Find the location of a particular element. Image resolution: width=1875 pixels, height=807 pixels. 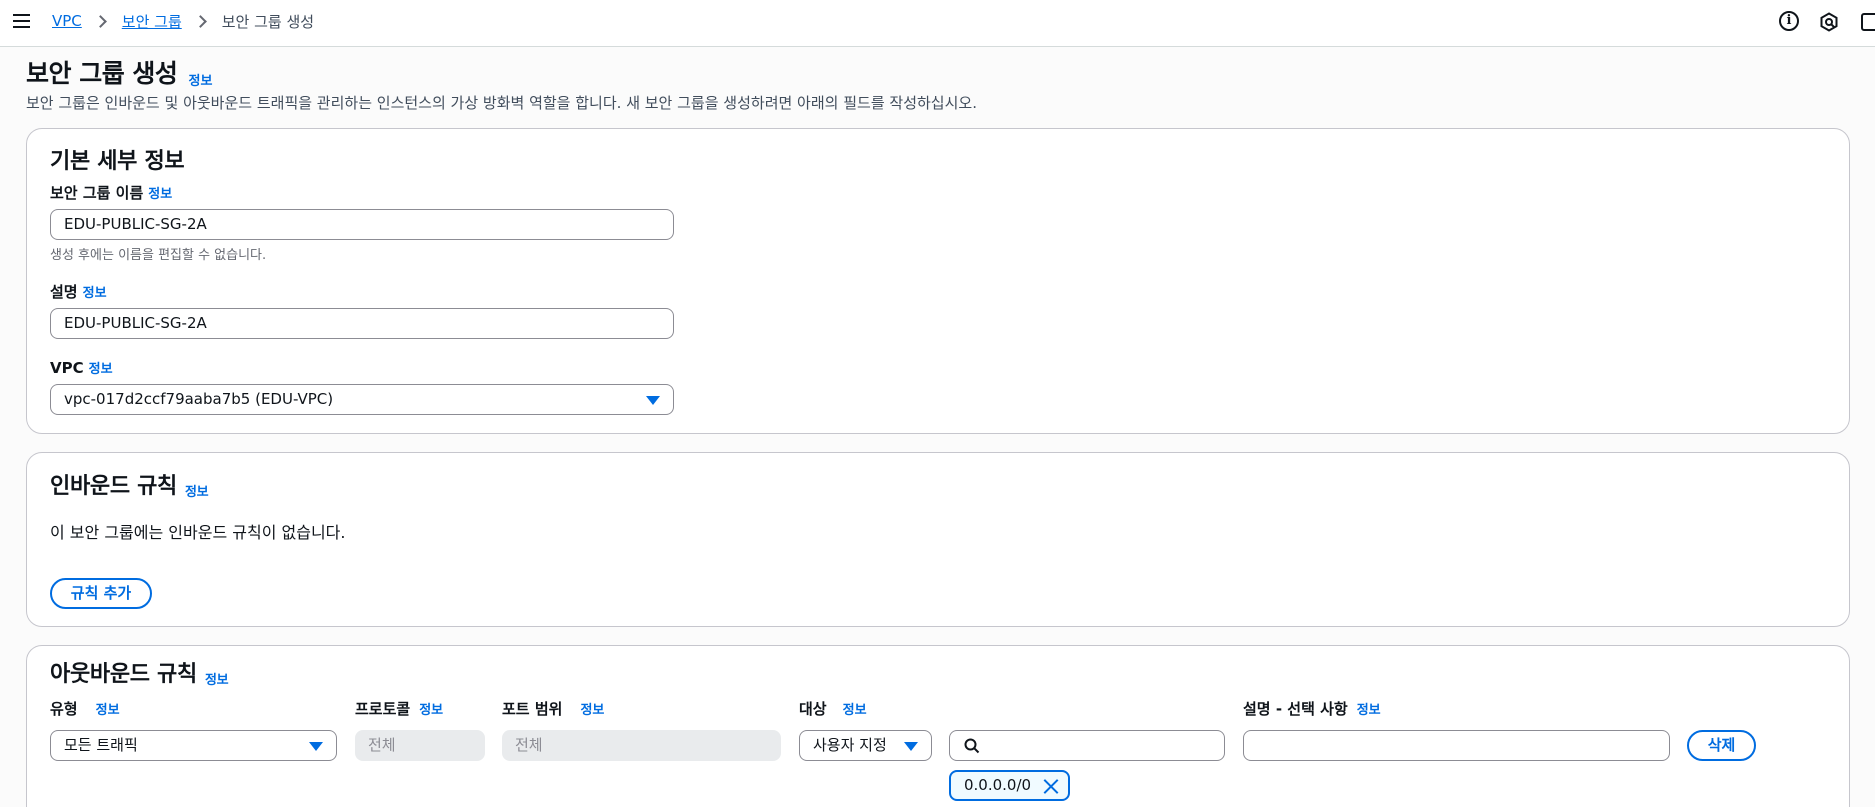

cidr-token-value: 0.0.0.0/0 is located at coordinates (998, 785).